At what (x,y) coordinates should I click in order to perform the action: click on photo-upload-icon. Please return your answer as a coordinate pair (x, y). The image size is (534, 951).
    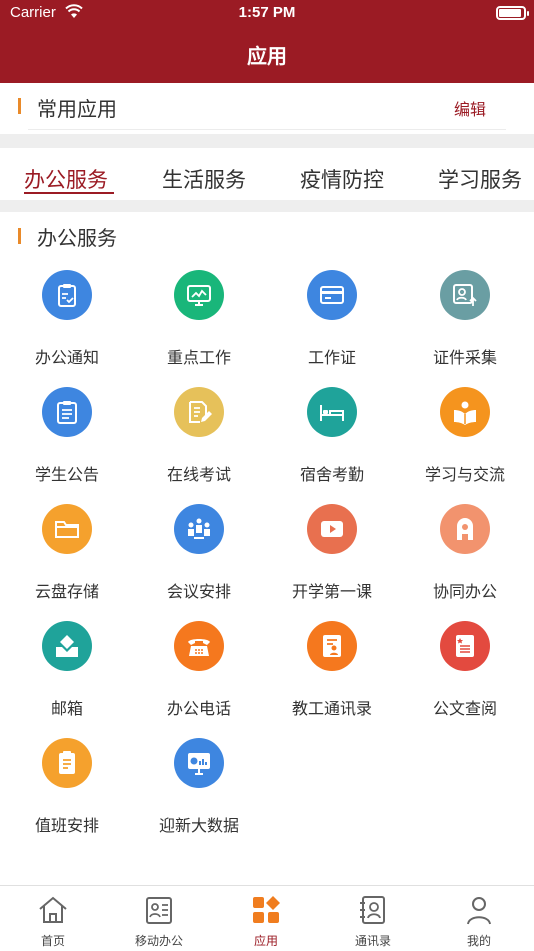
    Looking at the image, I should click on (465, 295).